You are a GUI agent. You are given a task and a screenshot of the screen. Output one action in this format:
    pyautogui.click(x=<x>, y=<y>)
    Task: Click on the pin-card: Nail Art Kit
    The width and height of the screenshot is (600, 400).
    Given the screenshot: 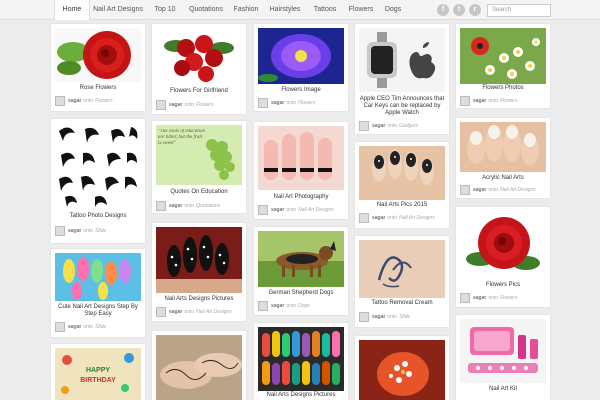 What is the action you would take?
    pyautogui.click(x=503, y=357)
    